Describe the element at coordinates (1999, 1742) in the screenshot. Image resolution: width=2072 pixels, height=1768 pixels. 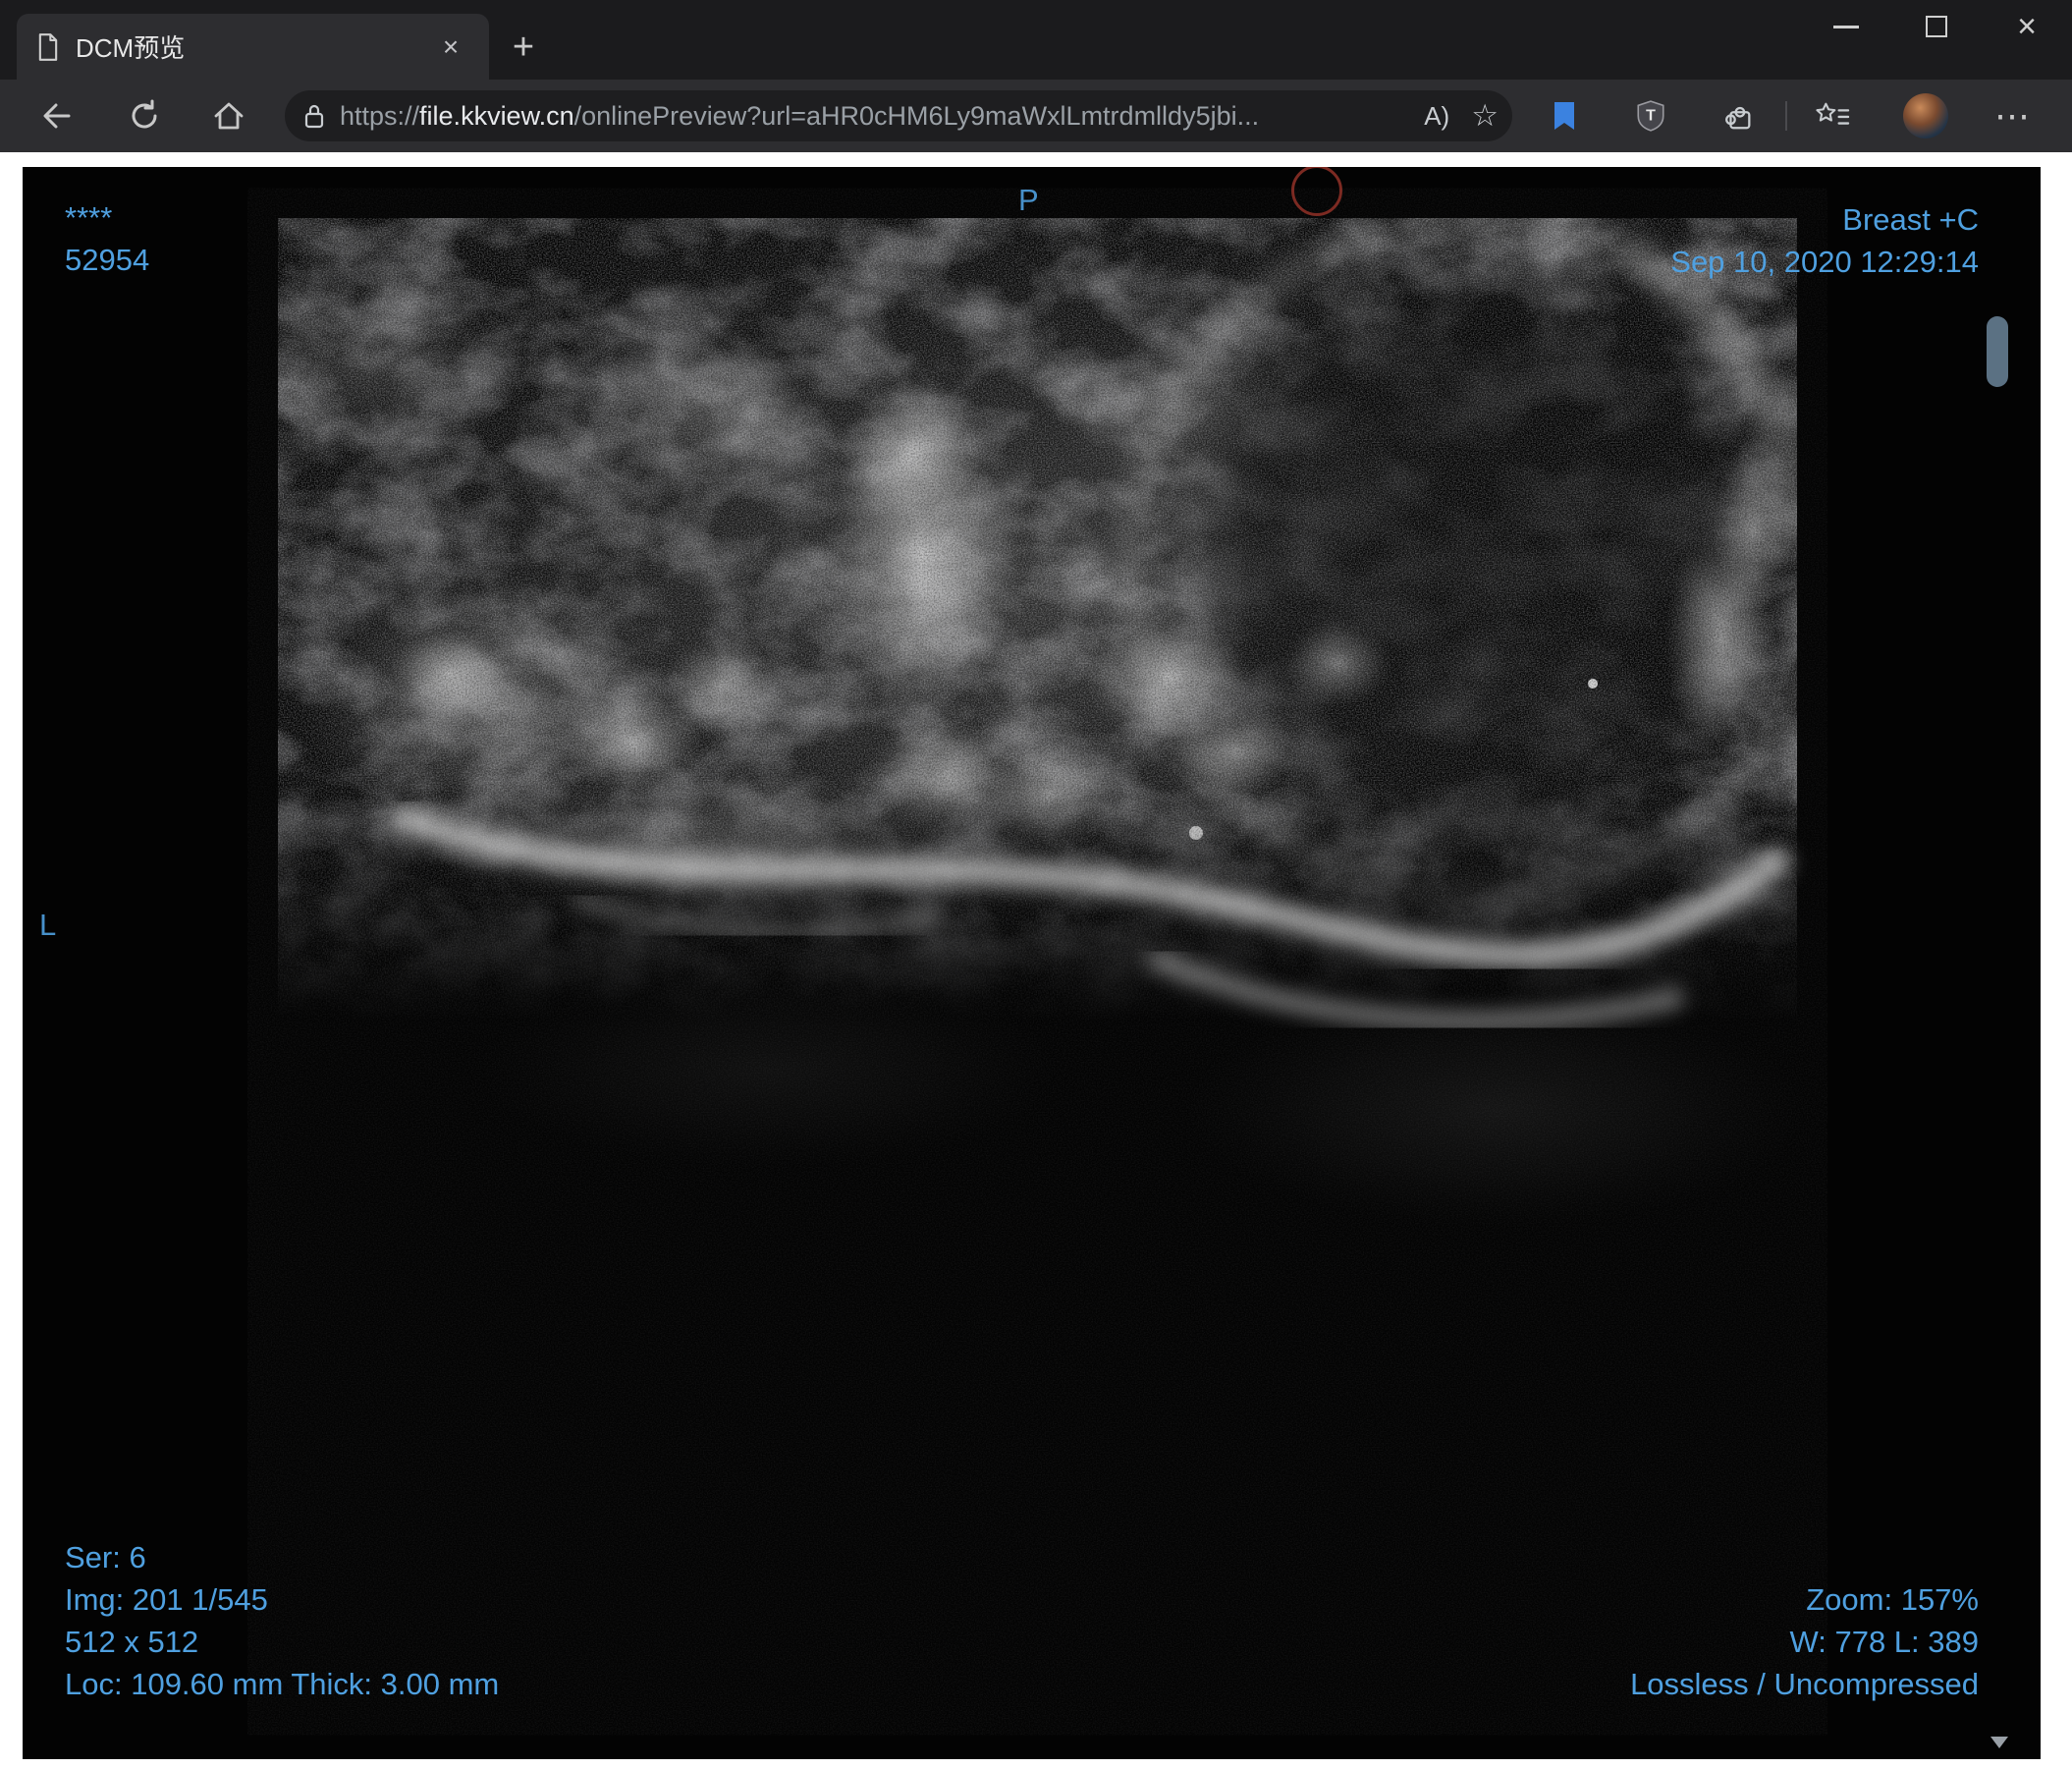
I see `viewer-scrollbar-down-arrow` at that location.